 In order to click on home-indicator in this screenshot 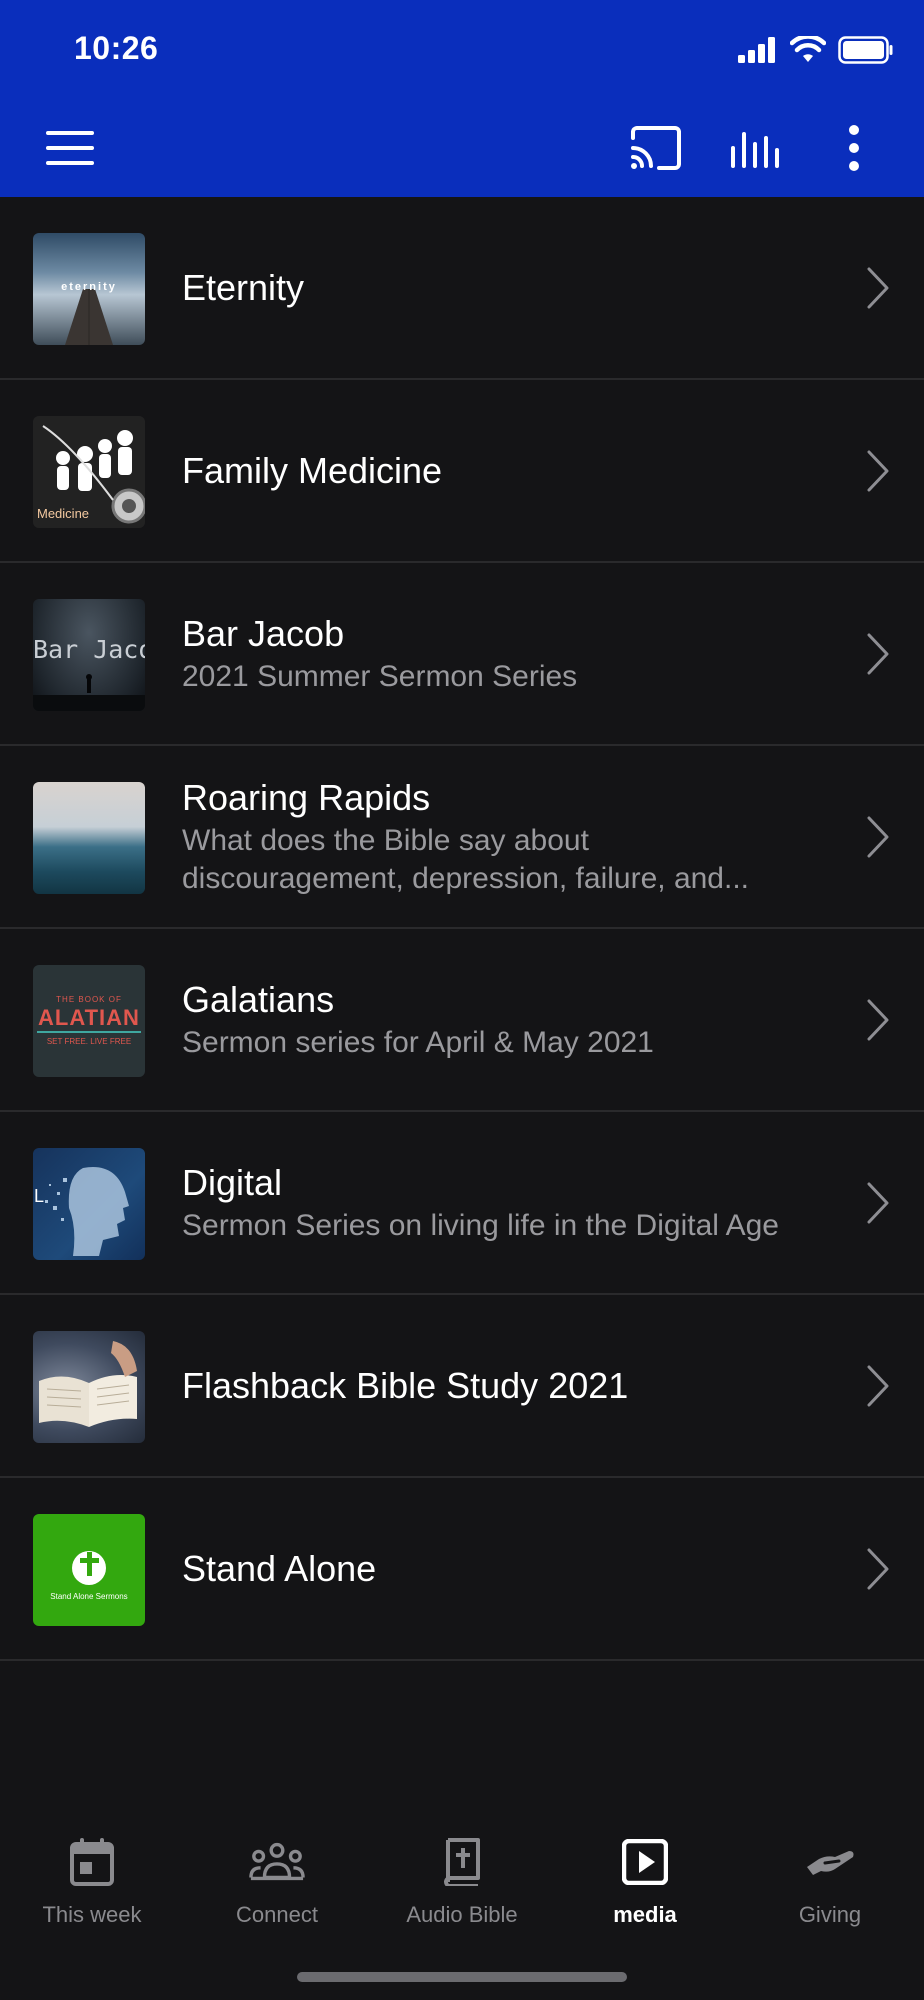, I will do `click(462, 1977)`.